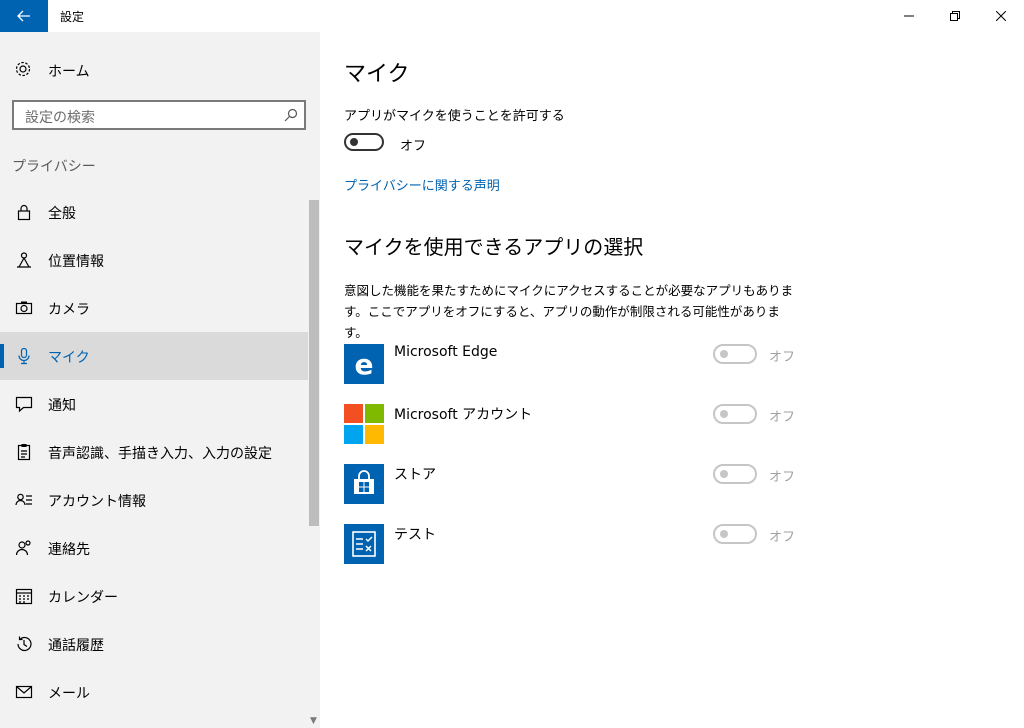 The width and height of the screenshot is (1024, 728). I want to click on sidebar-item-label: アカウント情報, so click(97, 502).